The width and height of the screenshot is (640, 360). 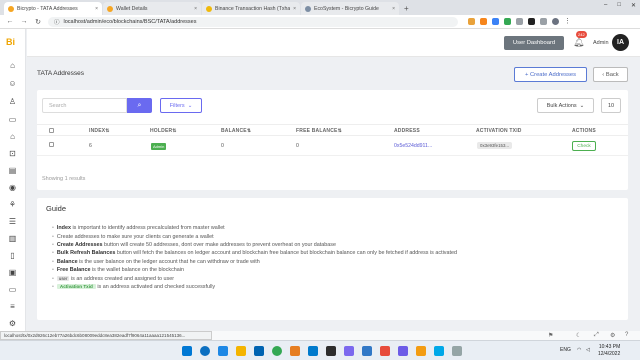 What do you see at coordinates (543, 21) in the screenshot?
I see `puzzle-icon` at bounding box center [543, 21].